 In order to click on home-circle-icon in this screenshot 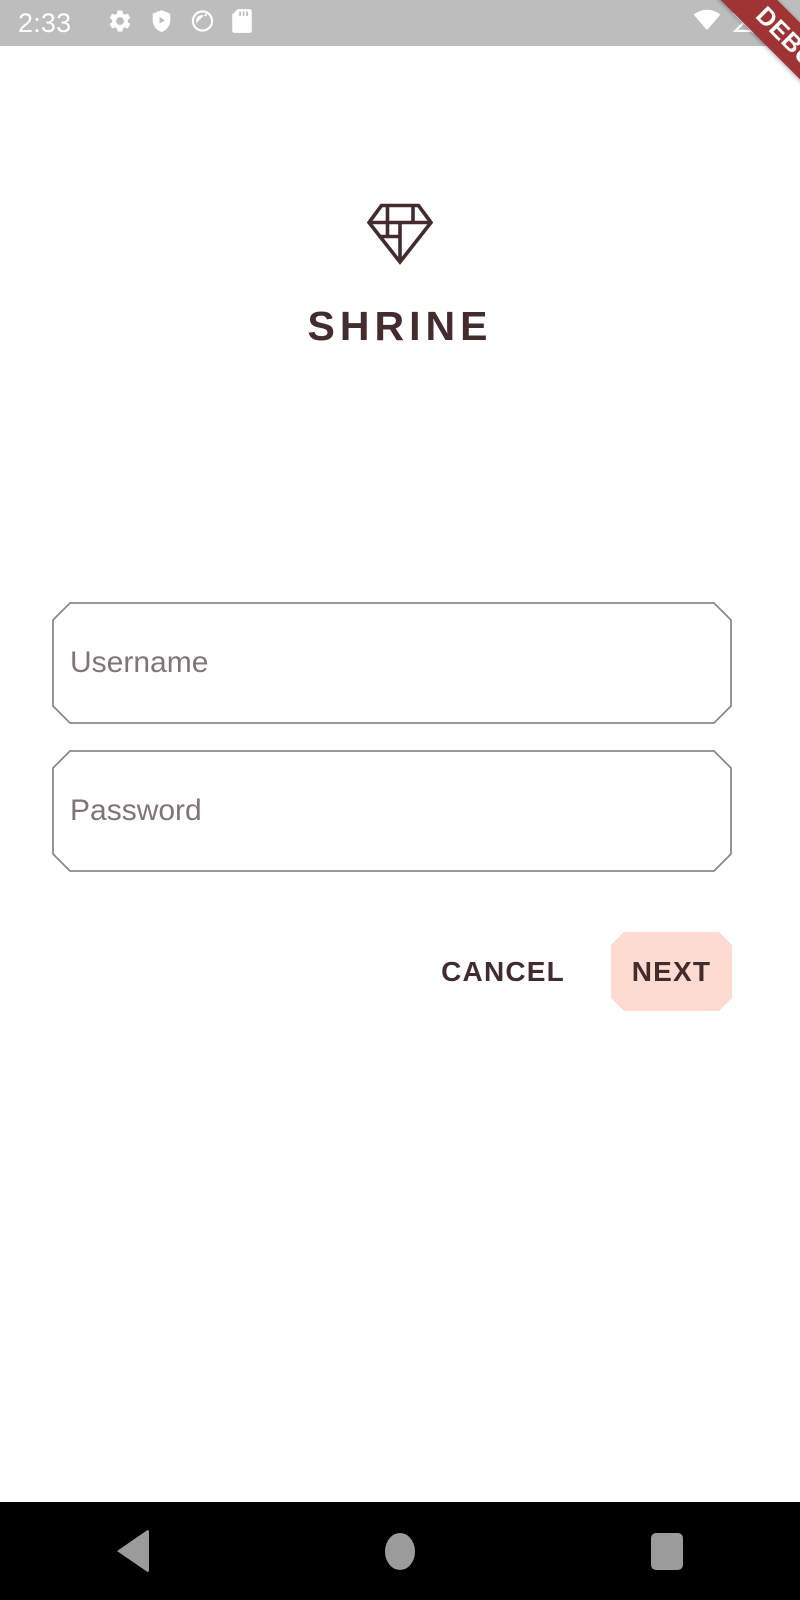, I will do `click(399, 1551)`.